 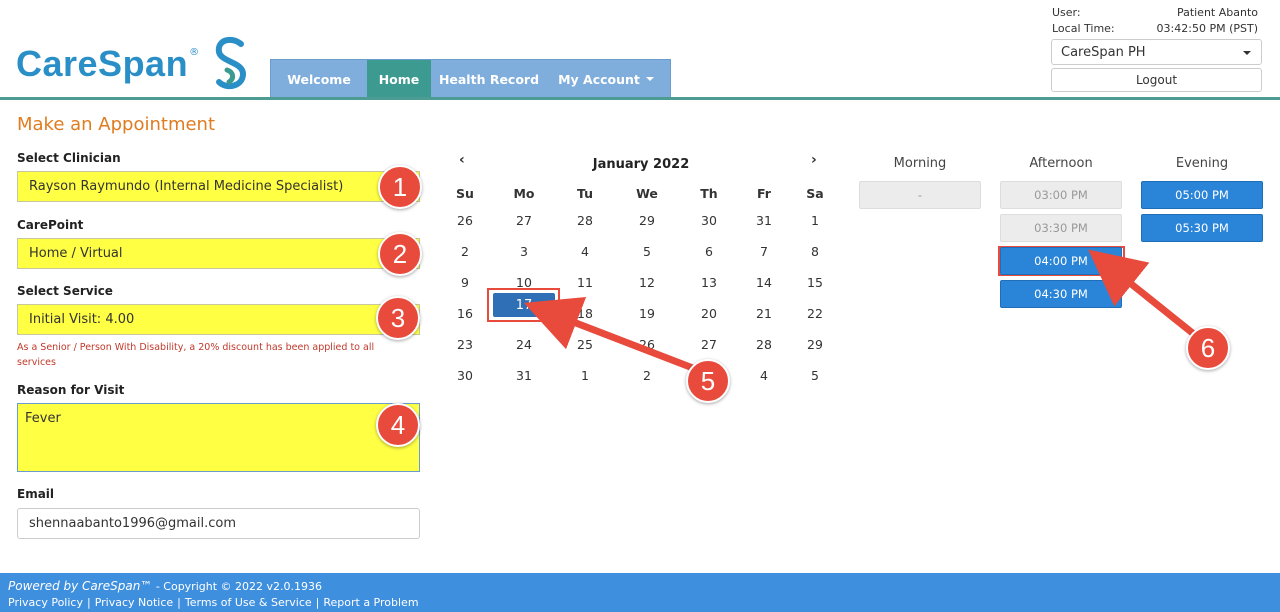 I want to click on weekday-header: Fr, so click(x=764, y=193).